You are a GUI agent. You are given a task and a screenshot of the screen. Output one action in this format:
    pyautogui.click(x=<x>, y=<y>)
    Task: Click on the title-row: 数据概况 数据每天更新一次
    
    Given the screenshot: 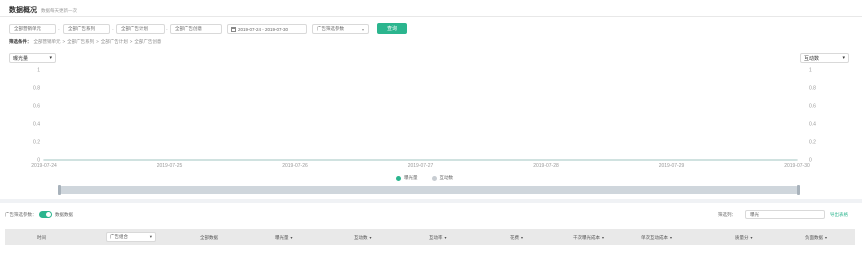 What is the action you would take?
    pyautogui.click(x=43, y=9)
    